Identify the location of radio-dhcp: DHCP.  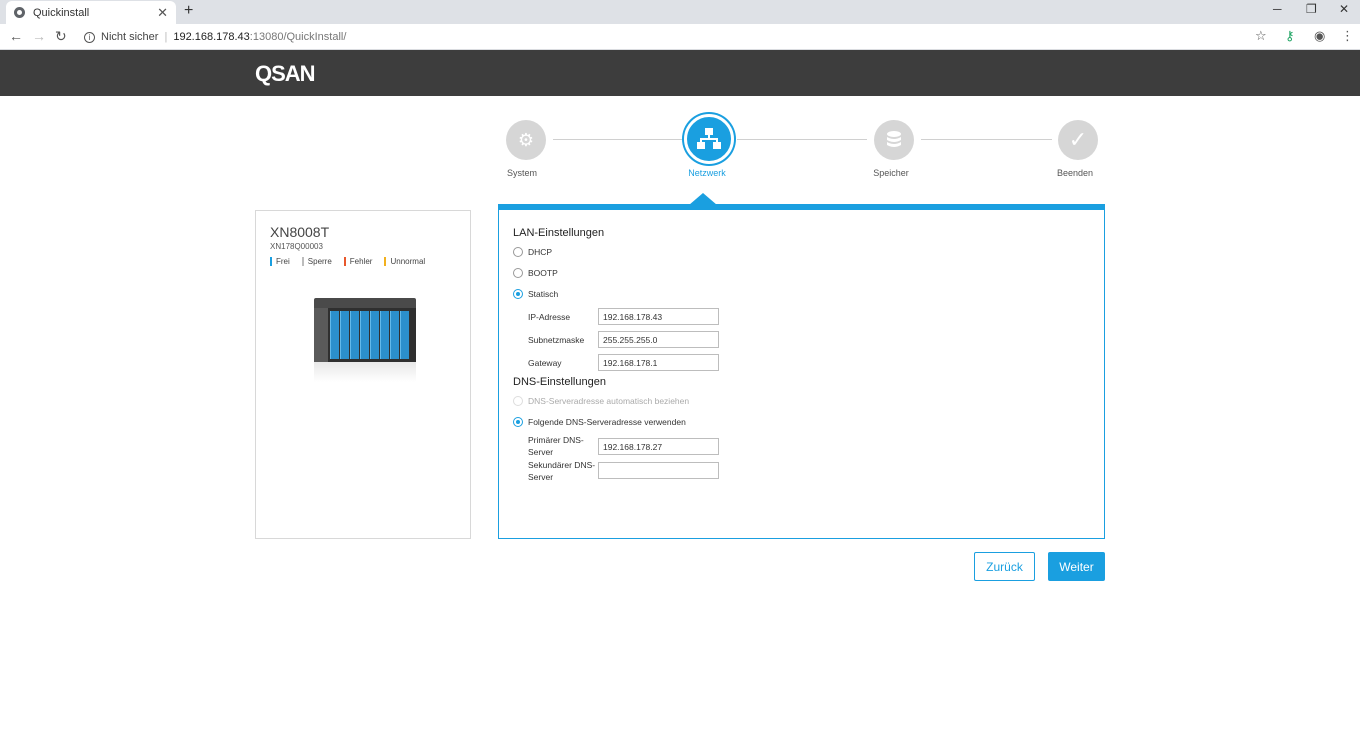
(532, 252).